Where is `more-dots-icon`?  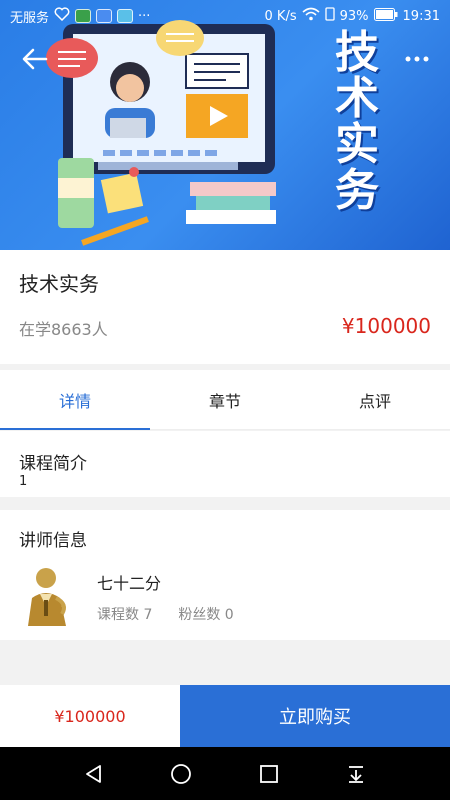 more-dots-icon is located at coordinates (417, 59).